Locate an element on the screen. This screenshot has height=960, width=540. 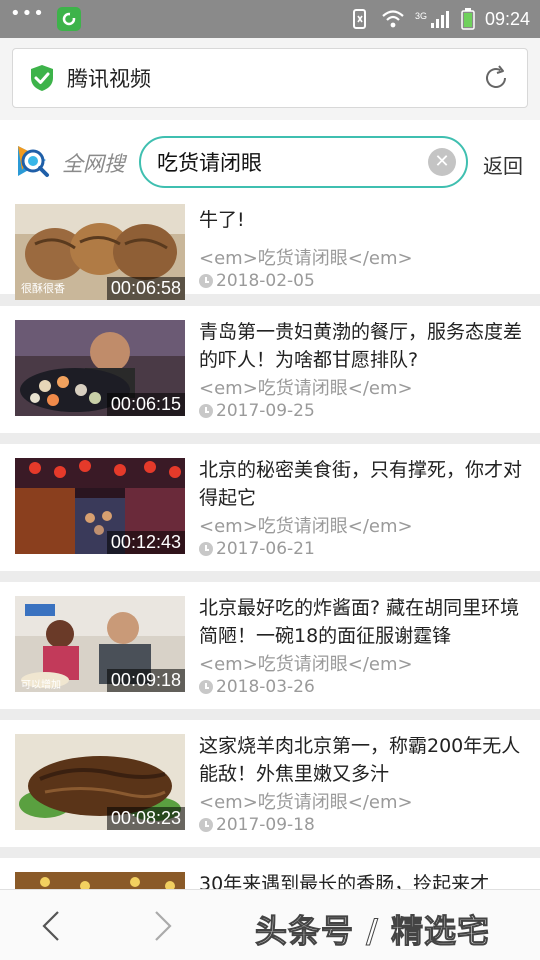
header-bar: 腾讯视频 is located at coordinates (270, 78).